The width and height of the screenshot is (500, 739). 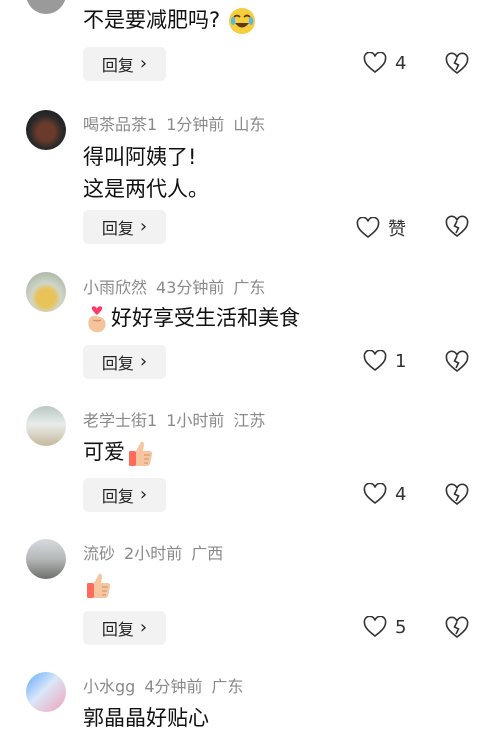 What do you see at coordinates (99, 553) in the screenshot?
I see `username: 流砂` at bounding box center [99, 553].